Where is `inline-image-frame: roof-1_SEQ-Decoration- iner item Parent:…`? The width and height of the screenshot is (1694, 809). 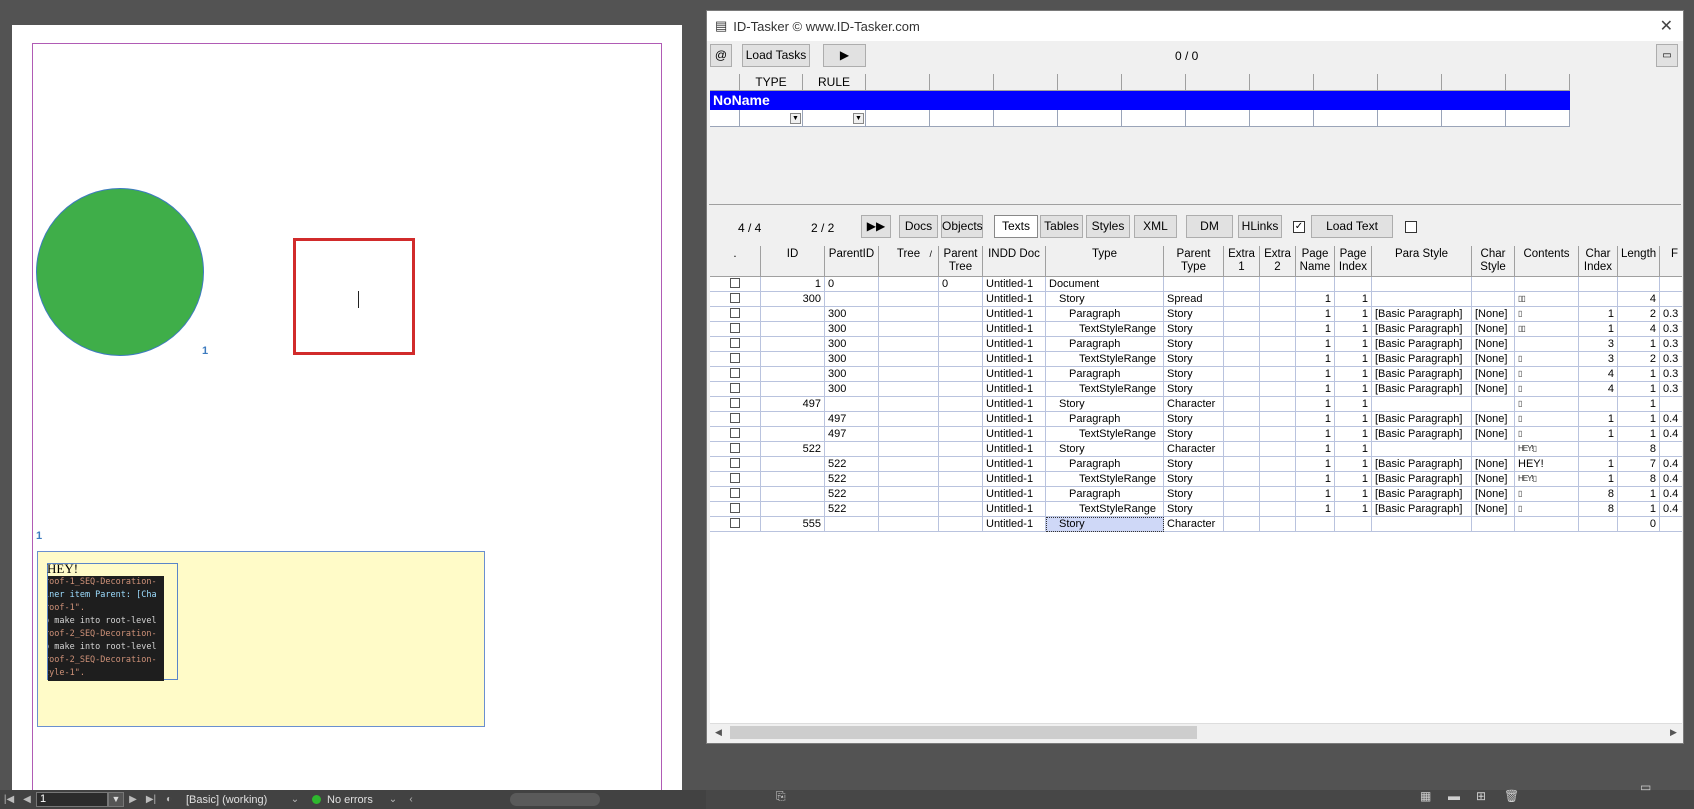
inline-image-frame: roof-1_SEQ-Decoration- iner item Parent:… is located at coordinates (112, 622).